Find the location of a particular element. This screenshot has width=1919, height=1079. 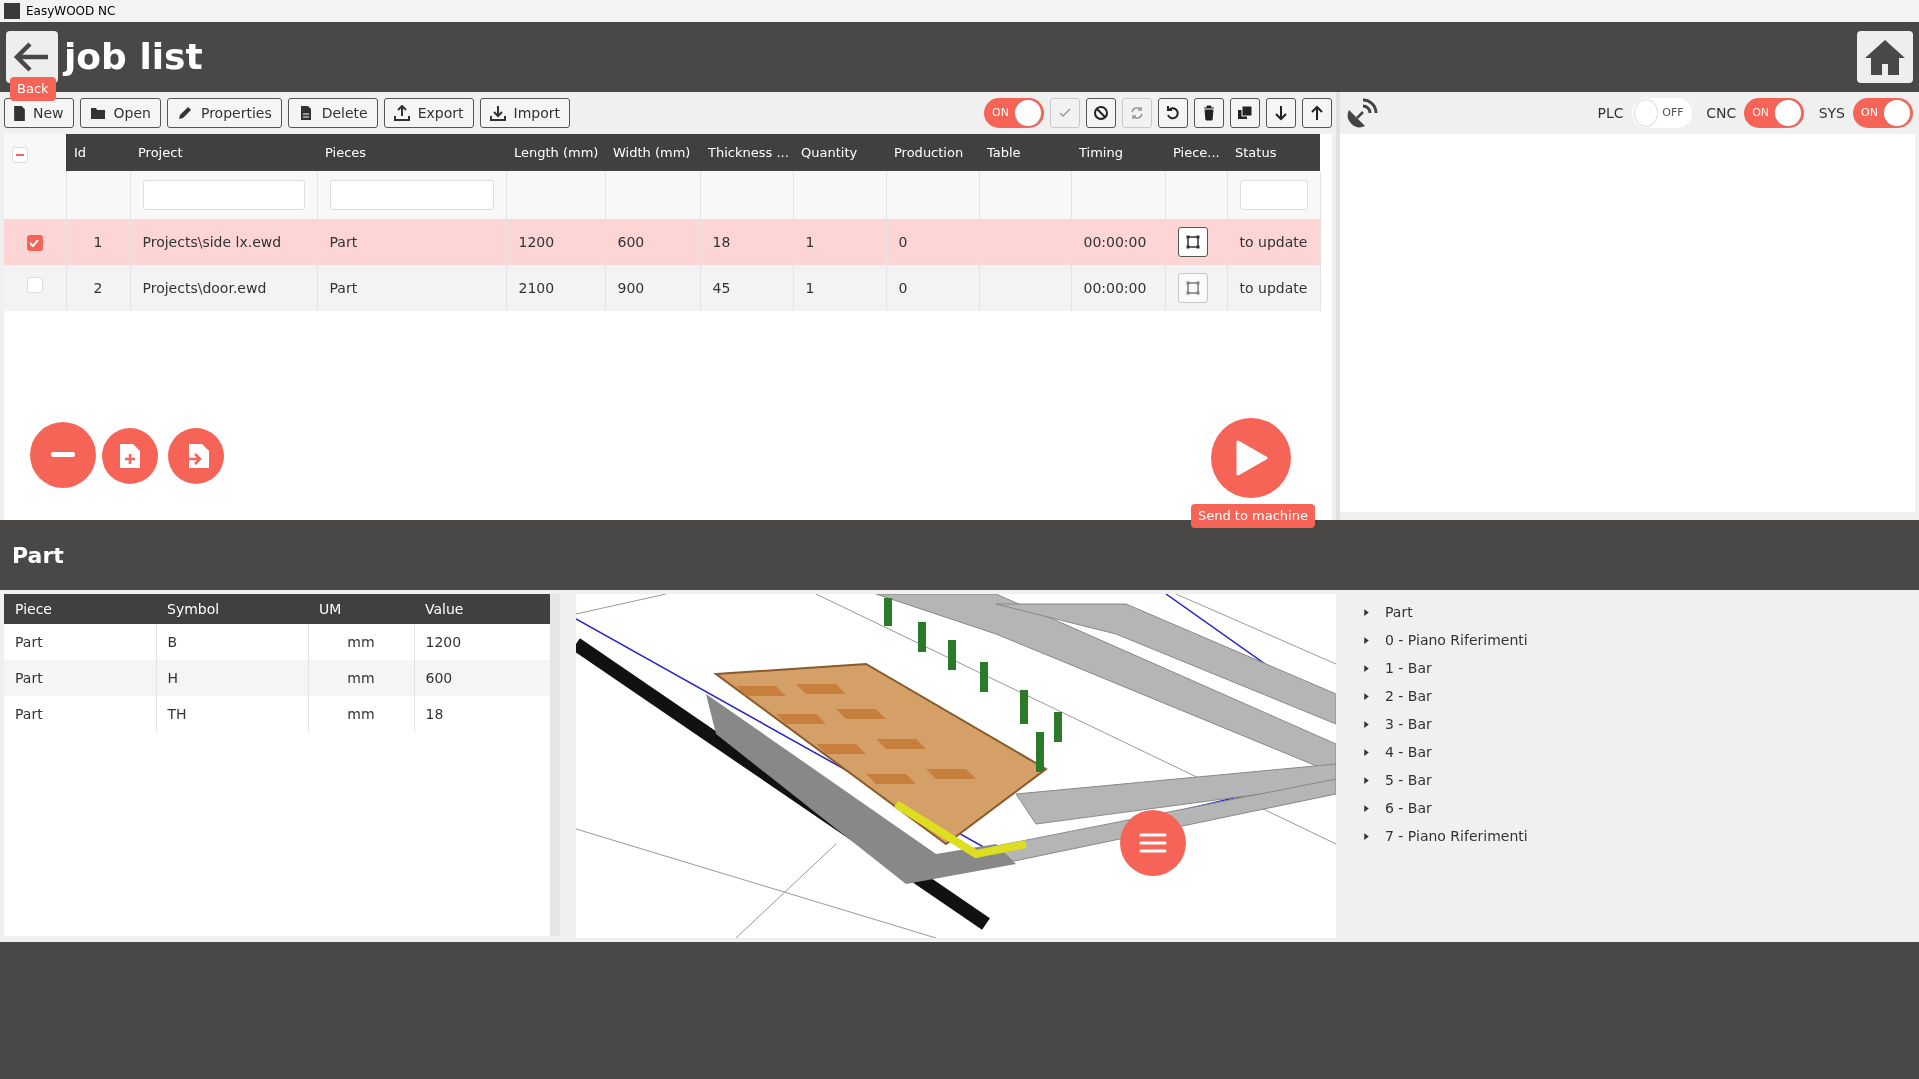

table-cell: H is located at coordinates (173, 677).